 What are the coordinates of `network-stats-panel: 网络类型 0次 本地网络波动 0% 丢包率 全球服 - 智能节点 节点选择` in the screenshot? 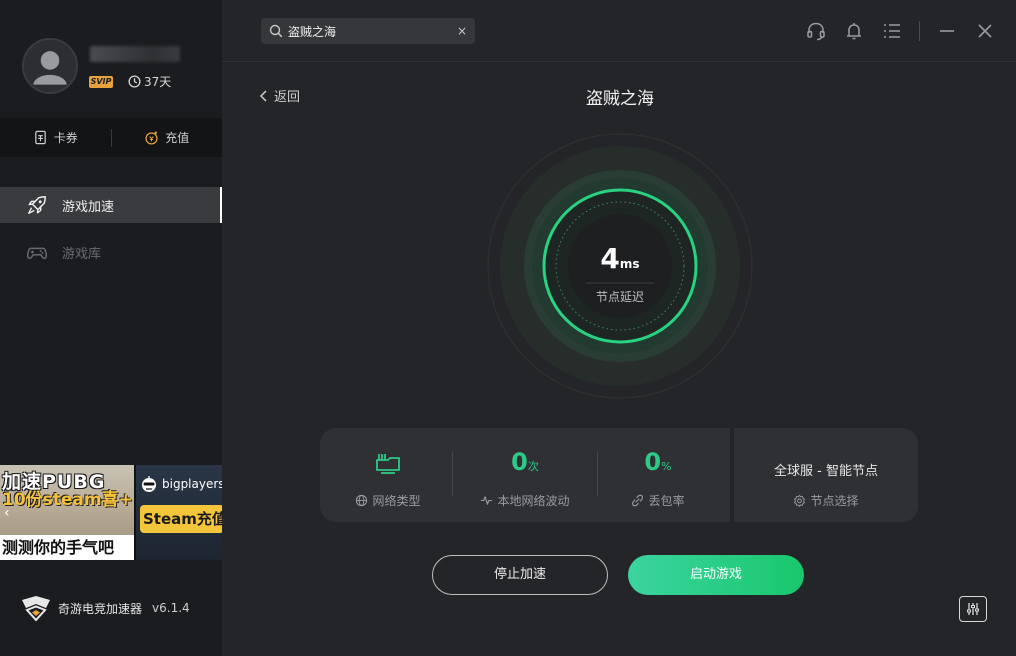 It's located at (619, 475).